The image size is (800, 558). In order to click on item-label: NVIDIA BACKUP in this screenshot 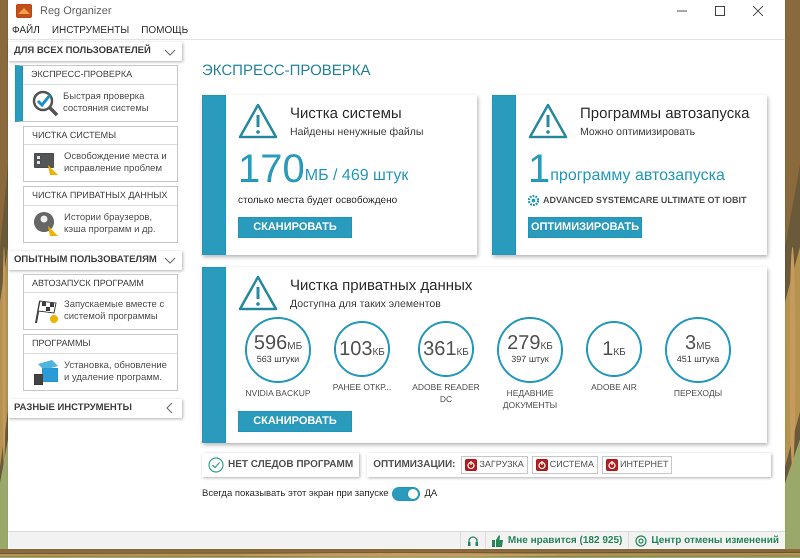, I will do `click(278, 392)`.